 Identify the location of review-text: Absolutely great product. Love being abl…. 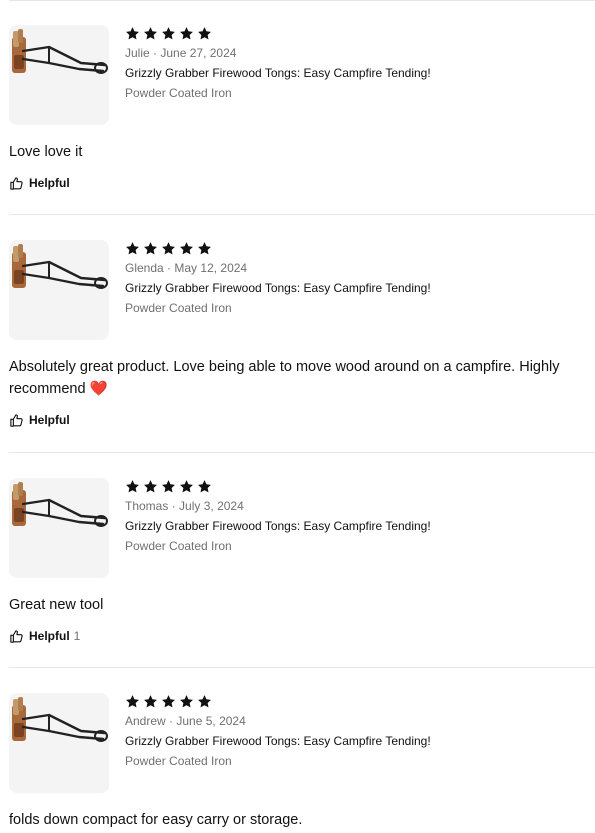
(302, 378).